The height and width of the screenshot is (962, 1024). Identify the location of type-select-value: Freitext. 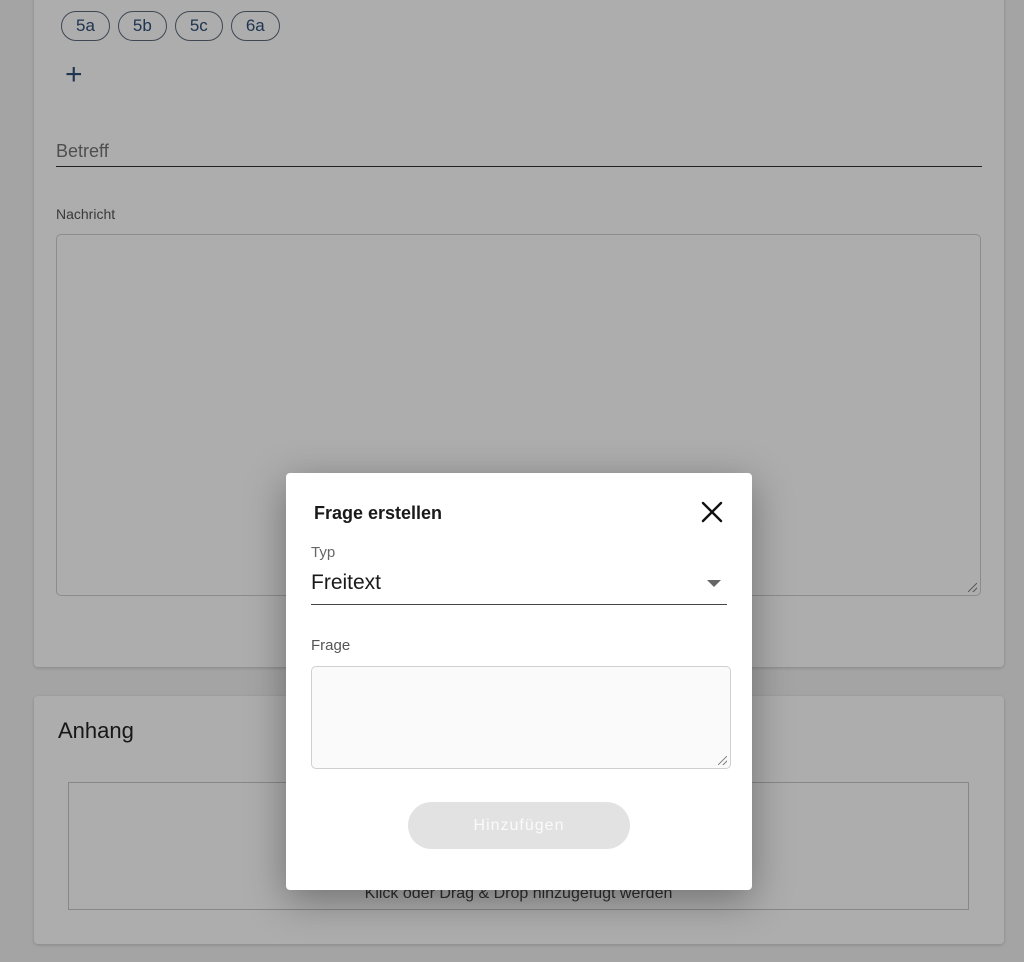
(346, 582).